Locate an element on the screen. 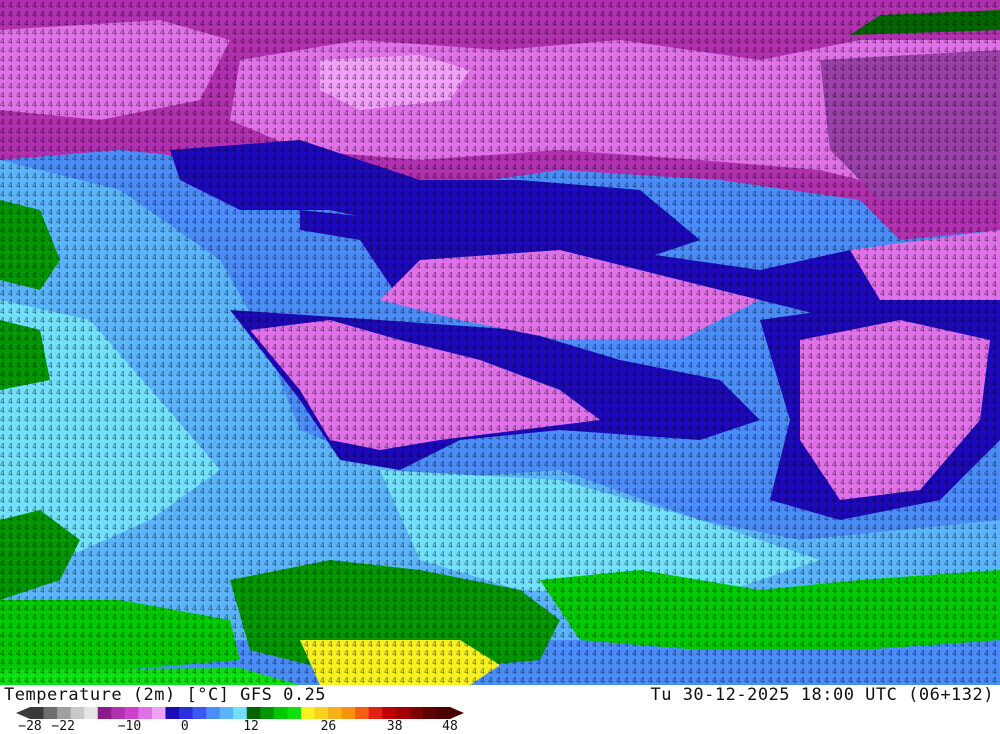  colorbar-tick-label: 26 is located at coordinates (328, 726).